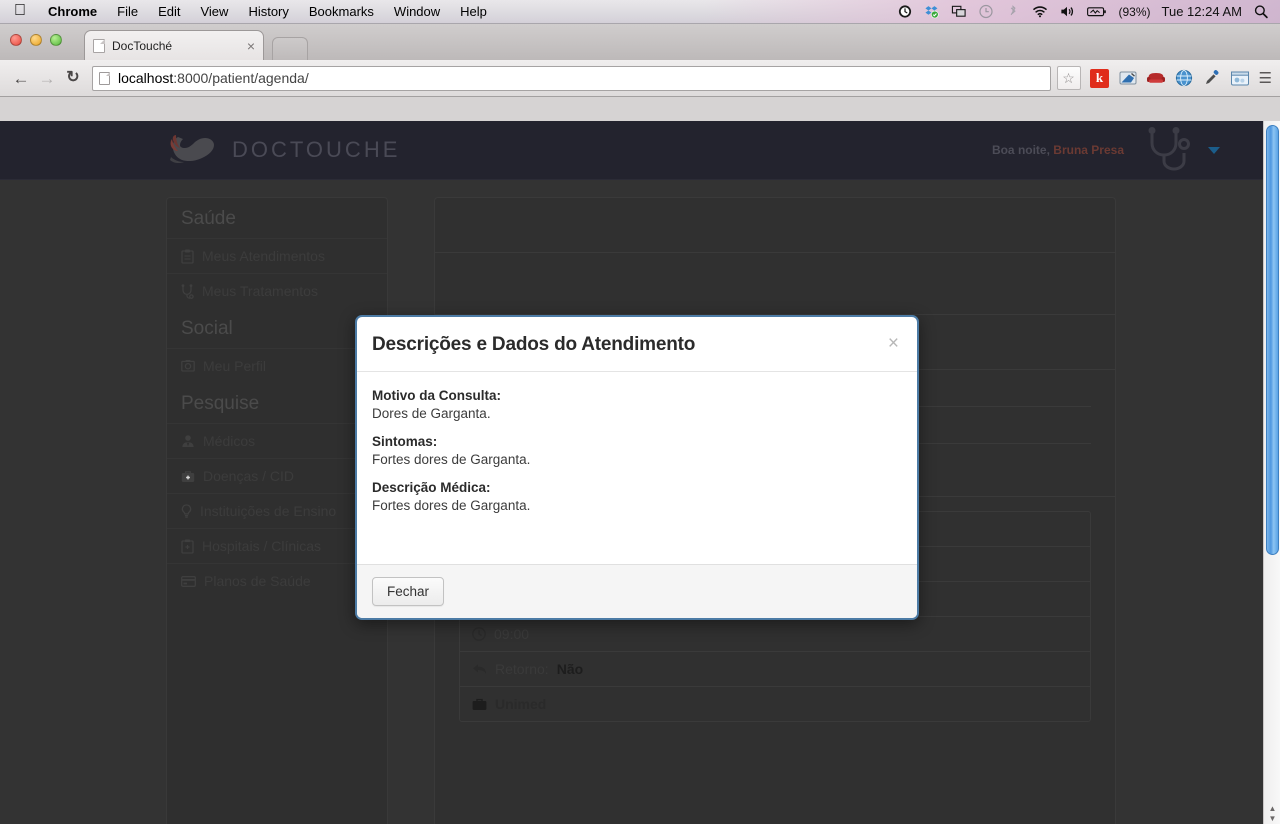 The height and width of the screenshot is (824, 1280). I want to click on sidebar-section-saude: Saúde, so click(208, 218).